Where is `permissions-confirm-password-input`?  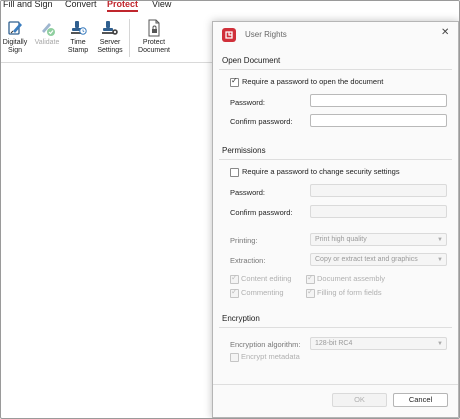
permissions-confirm-password-input is located at coordinates (378, 211).